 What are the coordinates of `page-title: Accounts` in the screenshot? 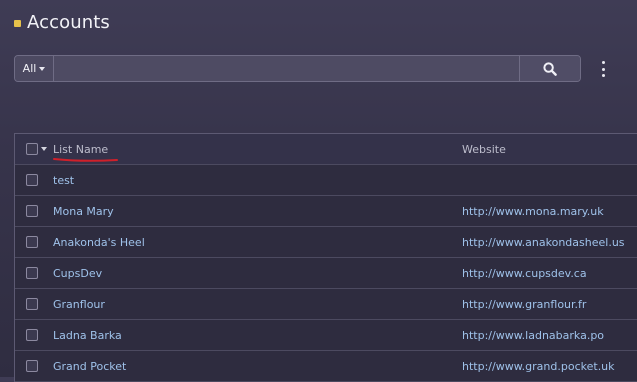 It's located at (68, 22).